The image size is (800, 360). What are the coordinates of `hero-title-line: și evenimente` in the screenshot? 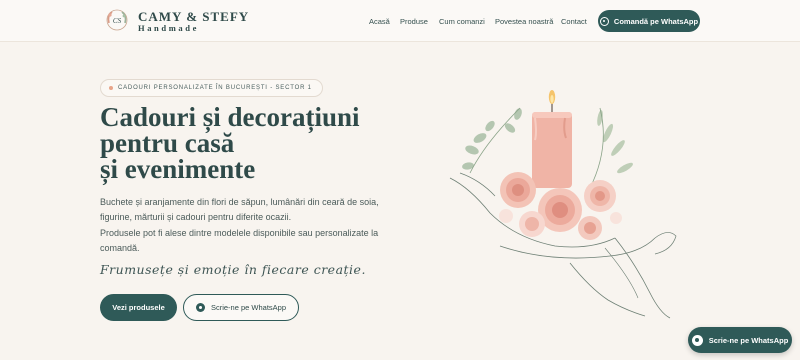 It's located at (178, 169).